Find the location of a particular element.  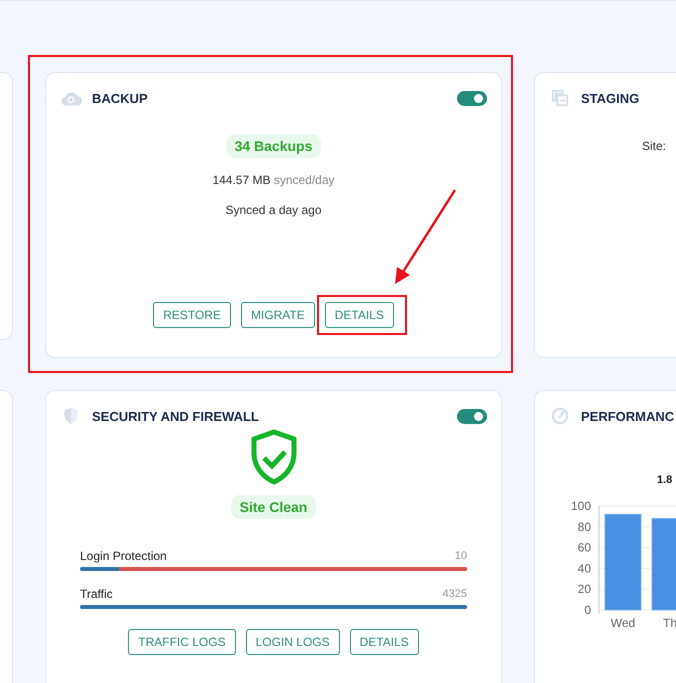

card-title: SECURITY AND FIREWALL is located at coordinates (176, 416).